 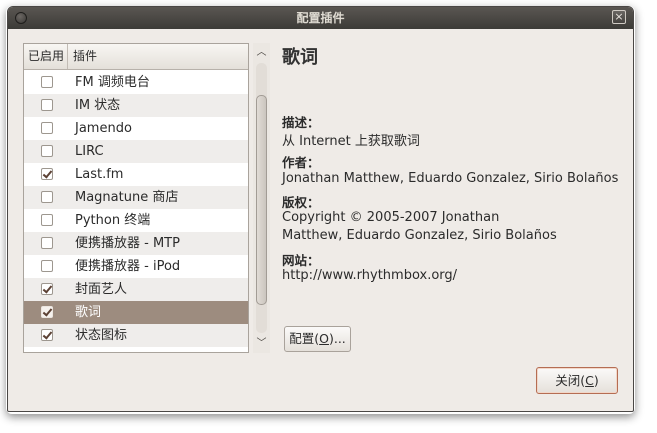 I want to click on plugin-row: 状态图标, so click(x=136, y=335).